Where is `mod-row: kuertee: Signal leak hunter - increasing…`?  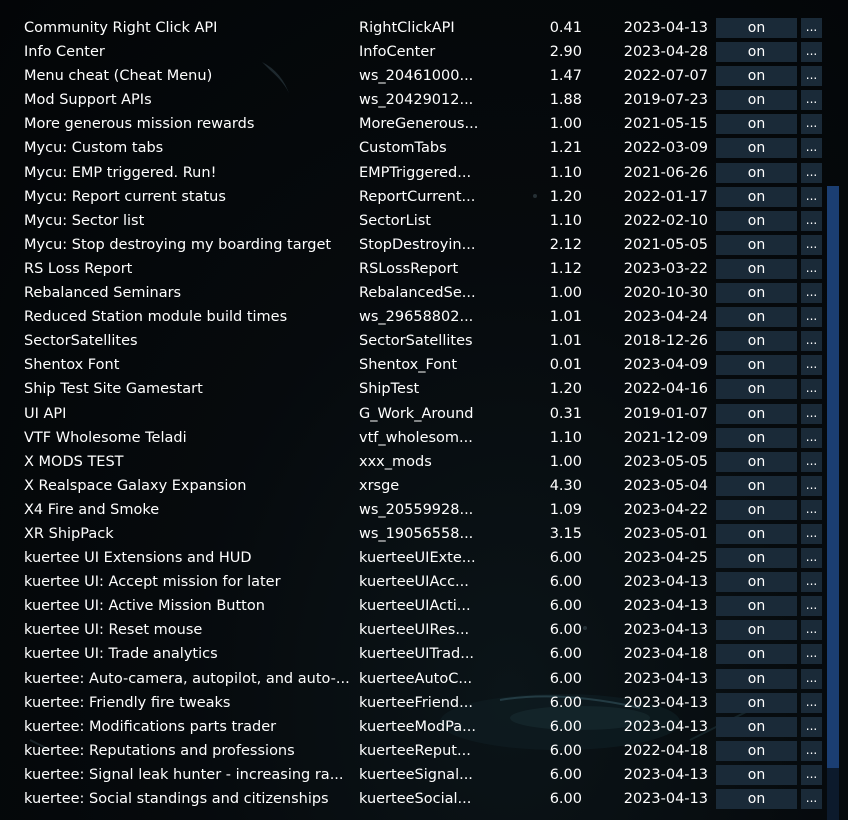 mod-row: kuertee: Signal leak hunter - increasing… is located at coordinates (424, 775).